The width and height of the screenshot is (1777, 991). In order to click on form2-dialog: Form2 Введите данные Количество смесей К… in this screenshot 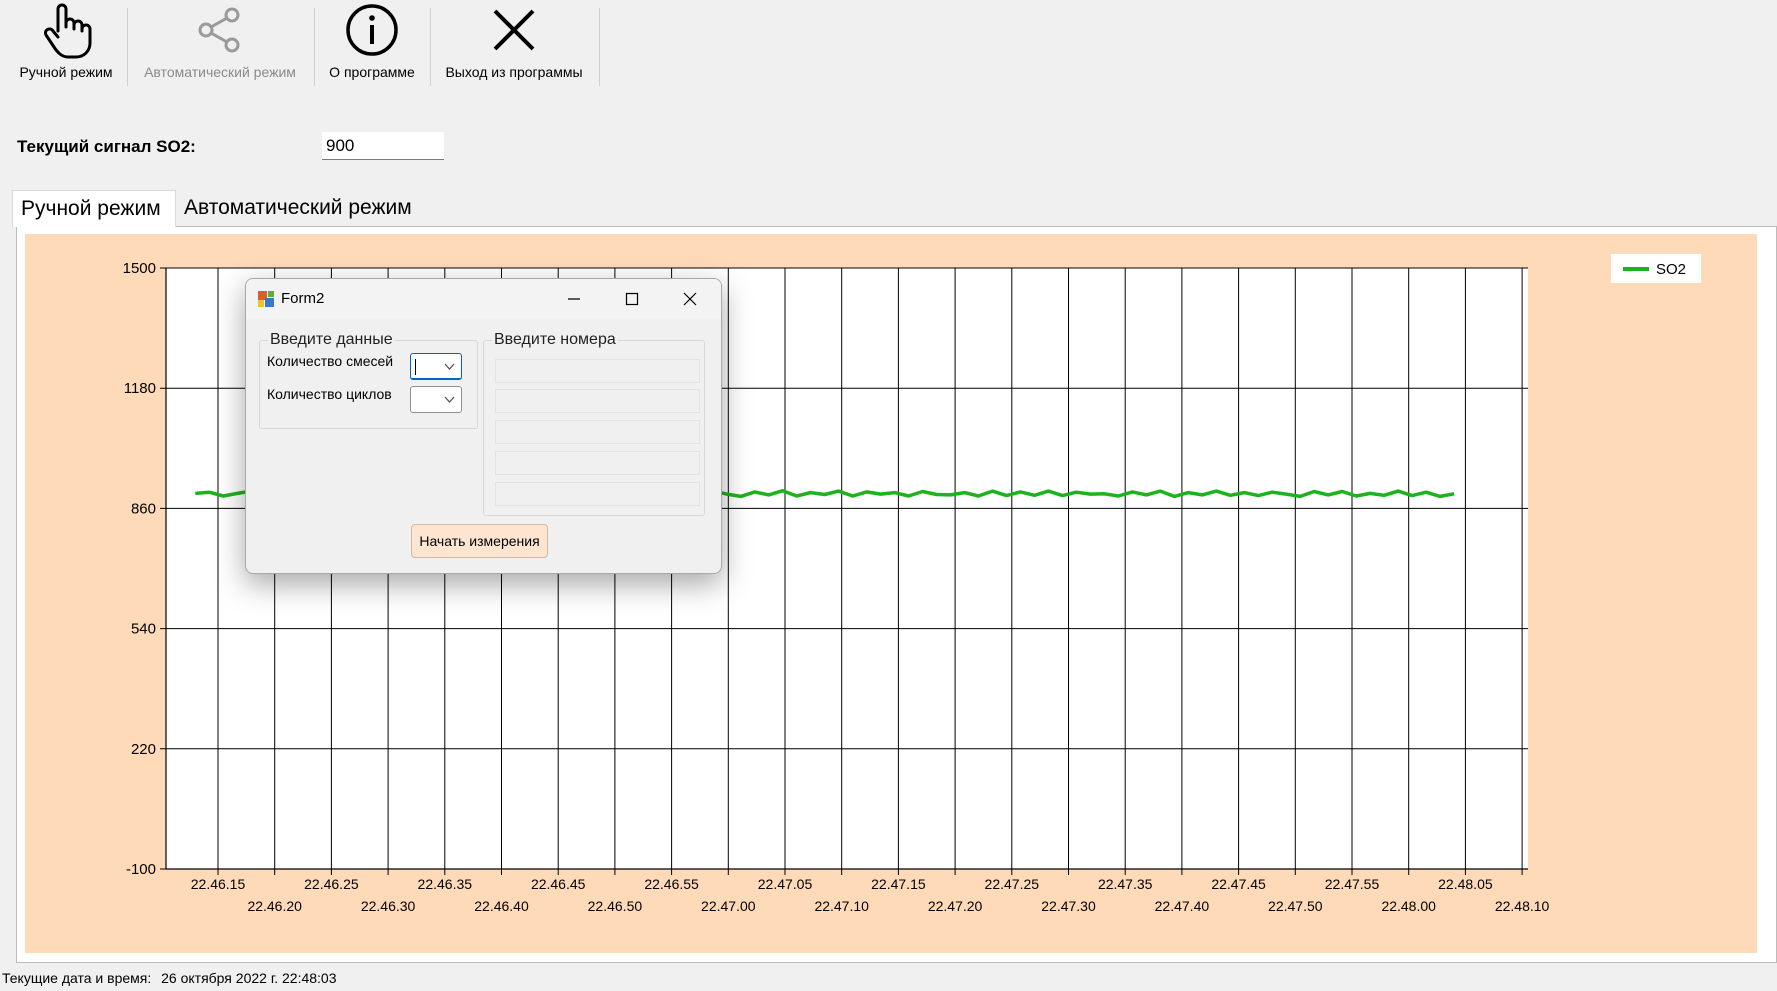, I will do `click(483, 426)`.